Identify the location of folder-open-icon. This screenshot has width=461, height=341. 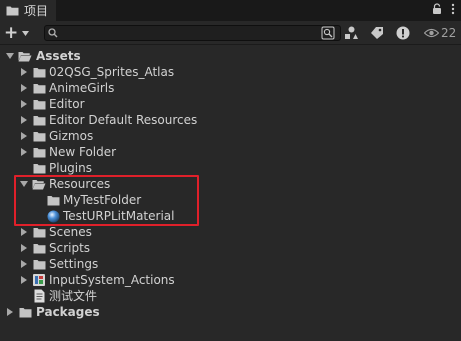
(25, 56).